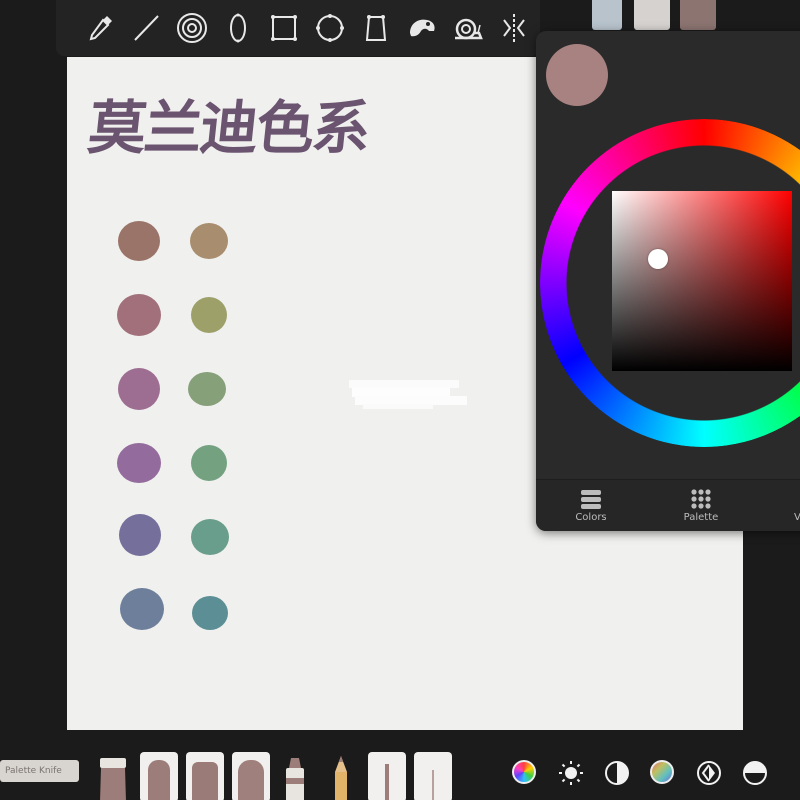  I want to click on brush-round-tip, so click(251, 780).